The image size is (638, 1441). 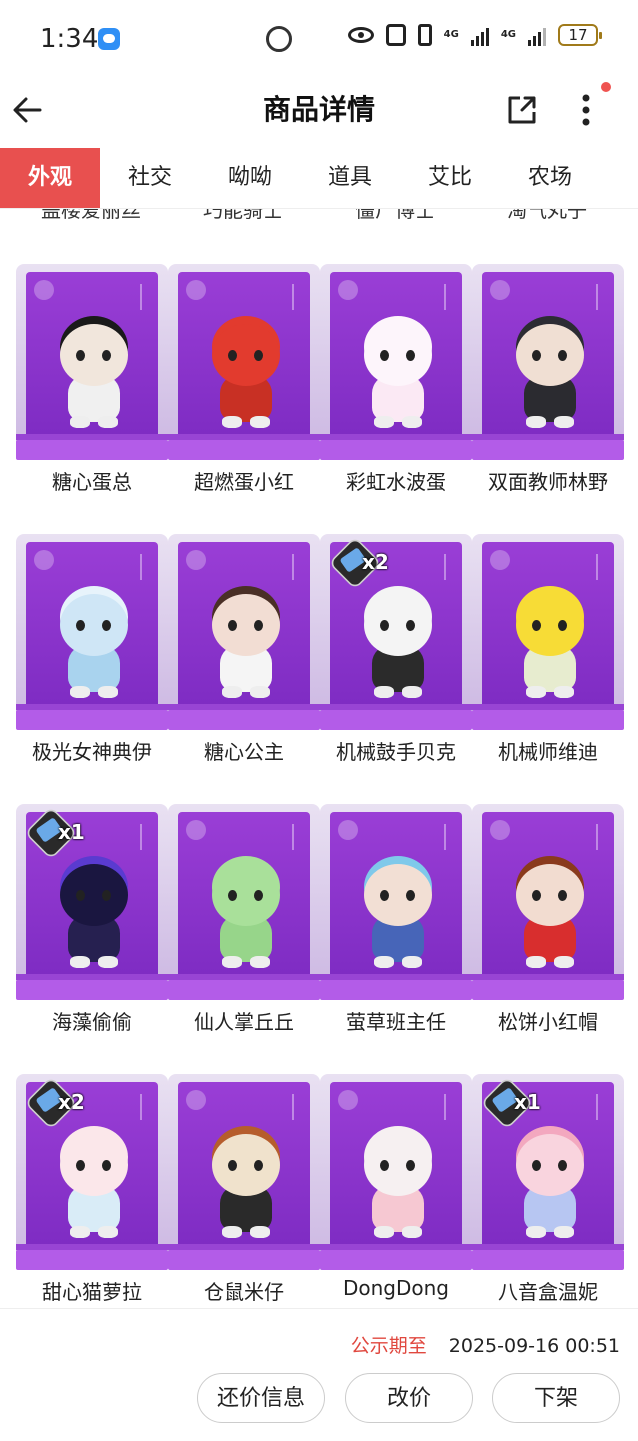 What do you see at coordinates (522, 110) in the screenshot?
I see `share-icon` at bounding box center [522, 110].